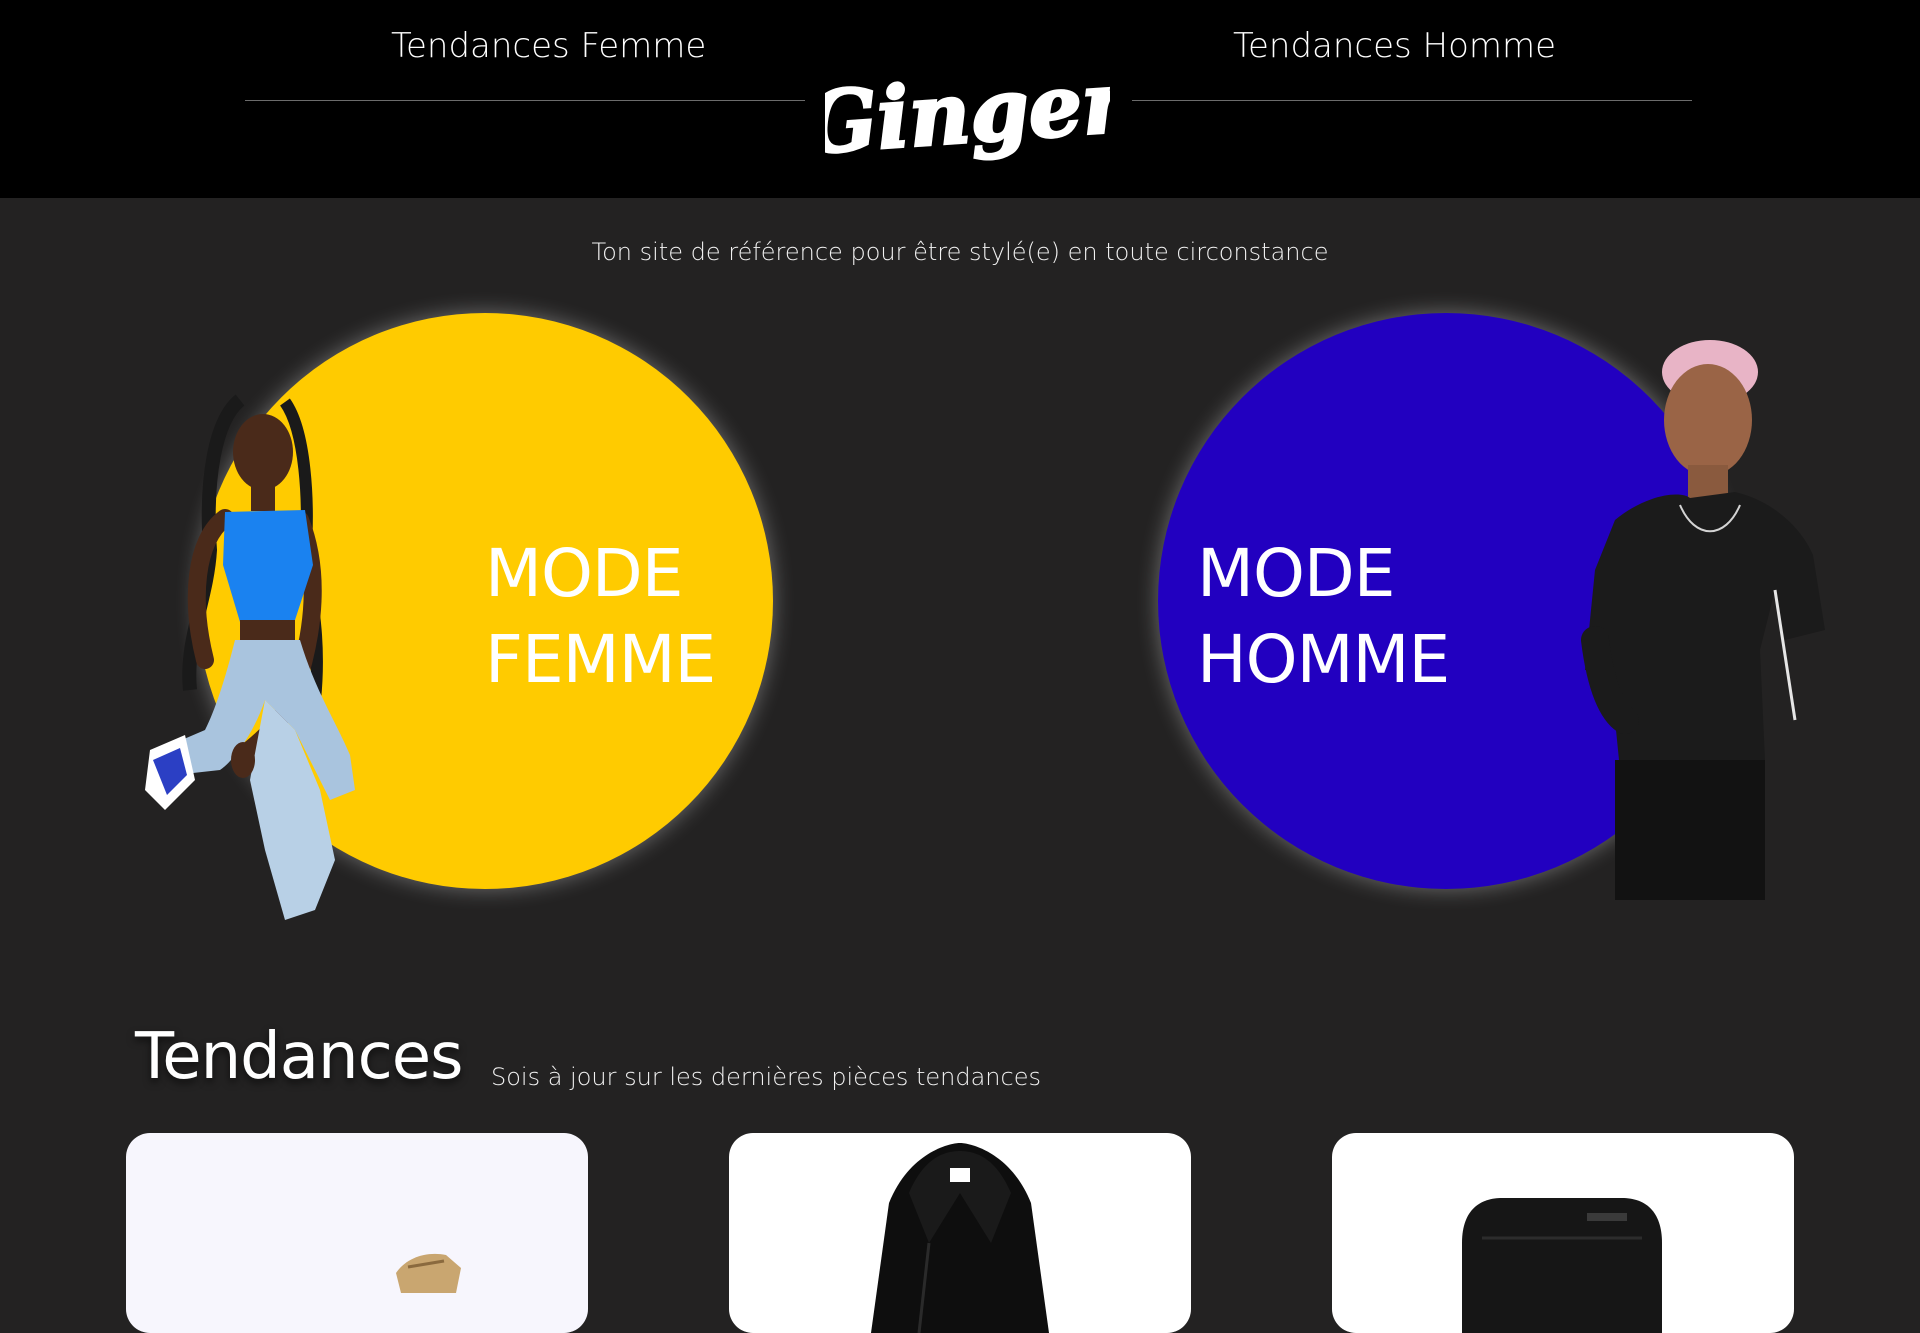 The image size is (1920, 1333). I want to click on nav-link-tendances-homme: Tendances Homme, so click(1394, 46).